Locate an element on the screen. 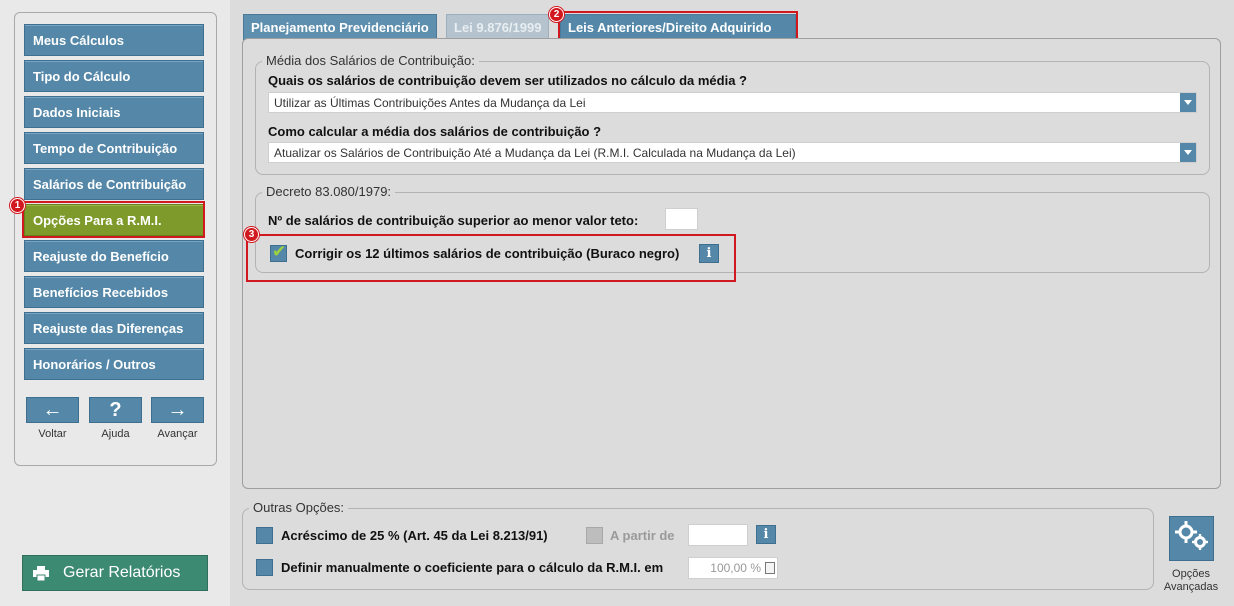 The image size is (1234, 606). tab-planejamento: Planejamento Previdenciário is located at coordinates (340, 27).